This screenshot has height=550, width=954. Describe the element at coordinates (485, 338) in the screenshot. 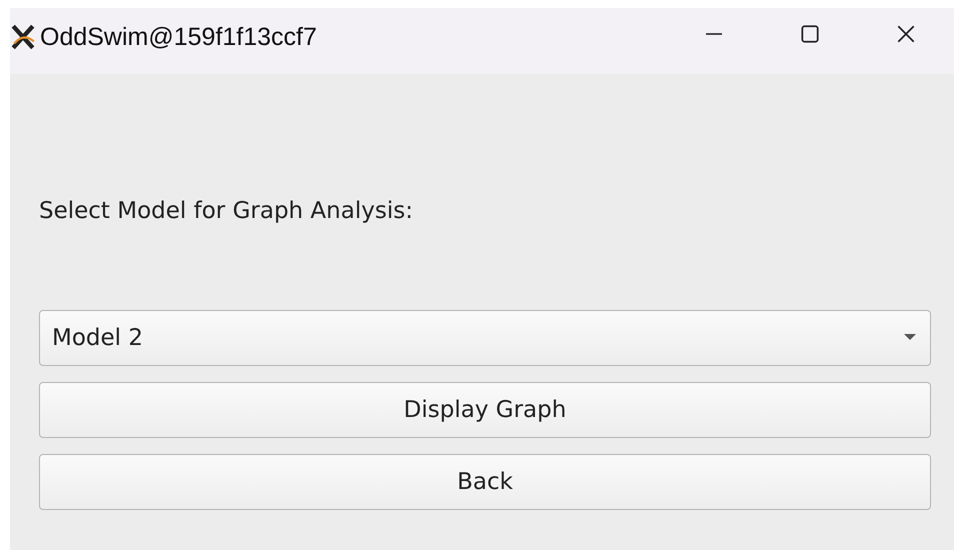

I see `model-dropdown: Model 2` at that location.